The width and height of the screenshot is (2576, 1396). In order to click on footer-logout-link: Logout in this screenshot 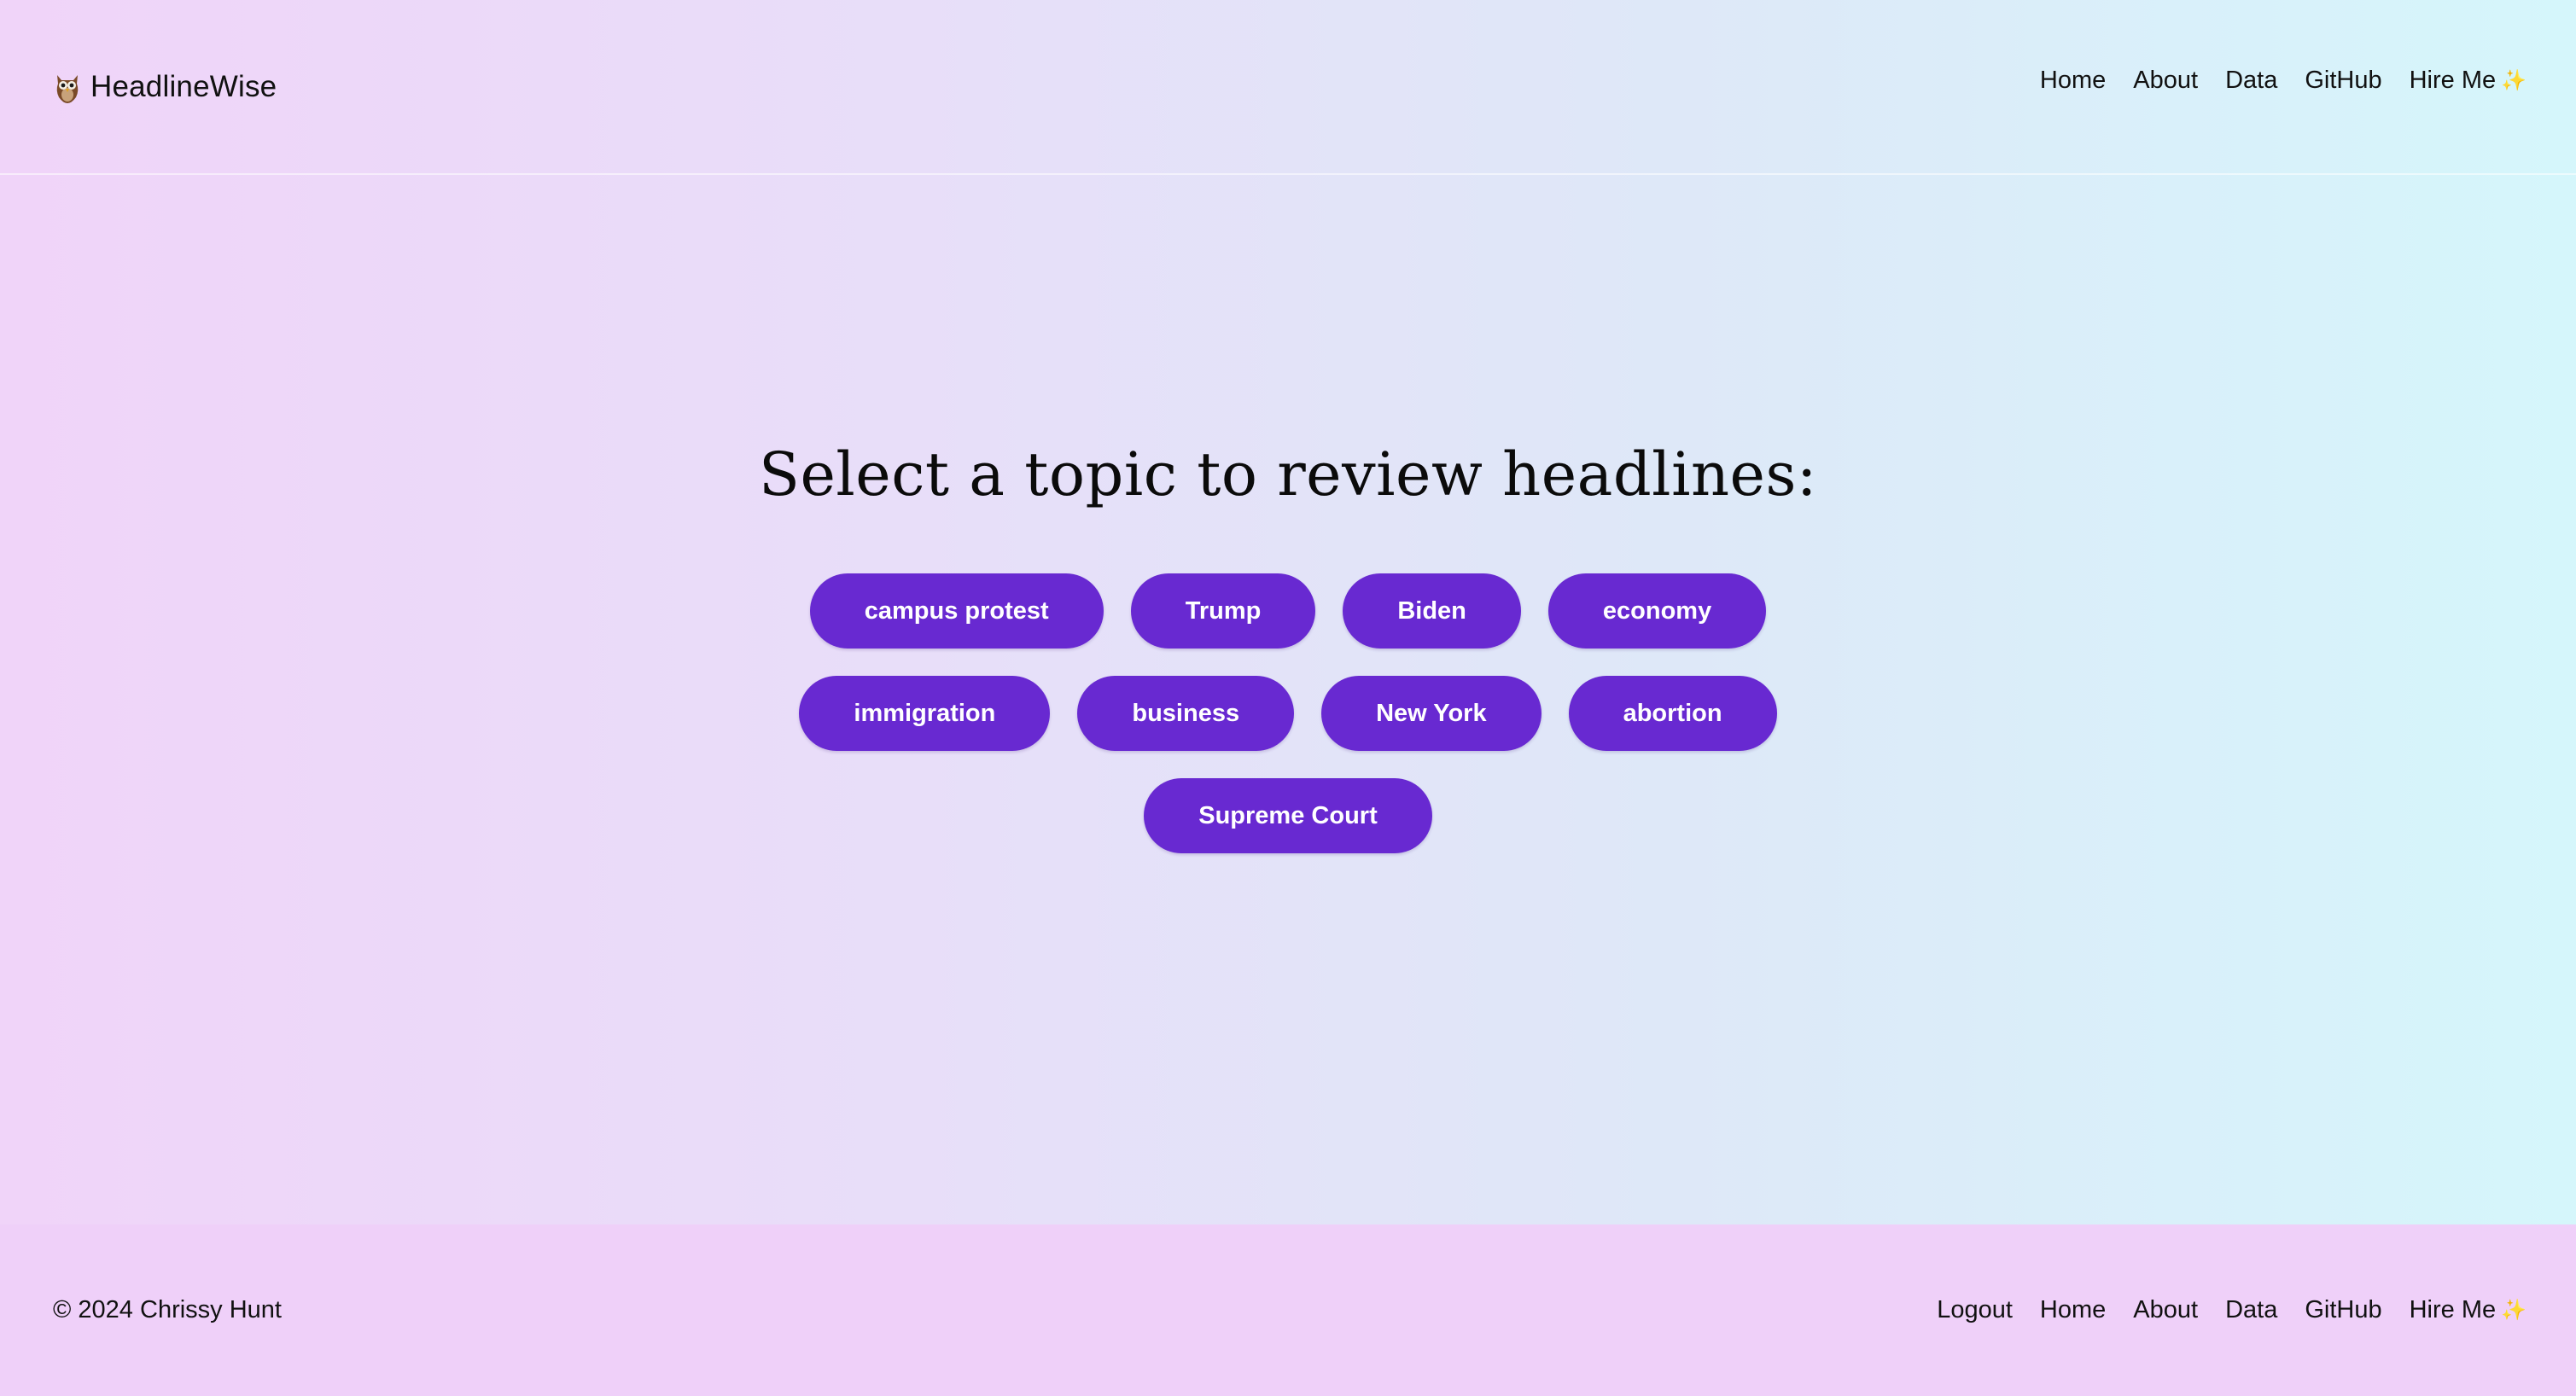, I will do `click(1975, 1310)`.